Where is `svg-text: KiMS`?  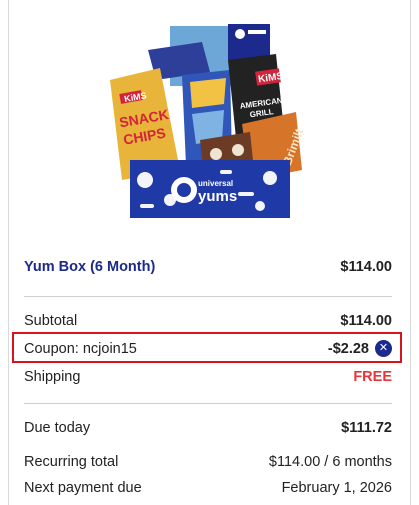 svg-text: KiMS is located at coordinates (271, 78).